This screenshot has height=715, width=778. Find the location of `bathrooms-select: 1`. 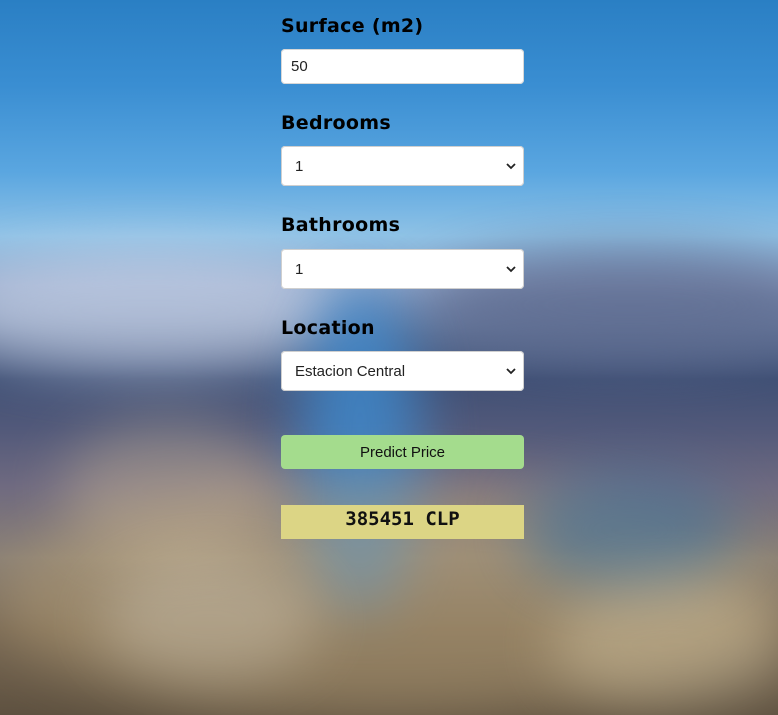

bathrooms-select: 1 is located at coordinates (402, 269).